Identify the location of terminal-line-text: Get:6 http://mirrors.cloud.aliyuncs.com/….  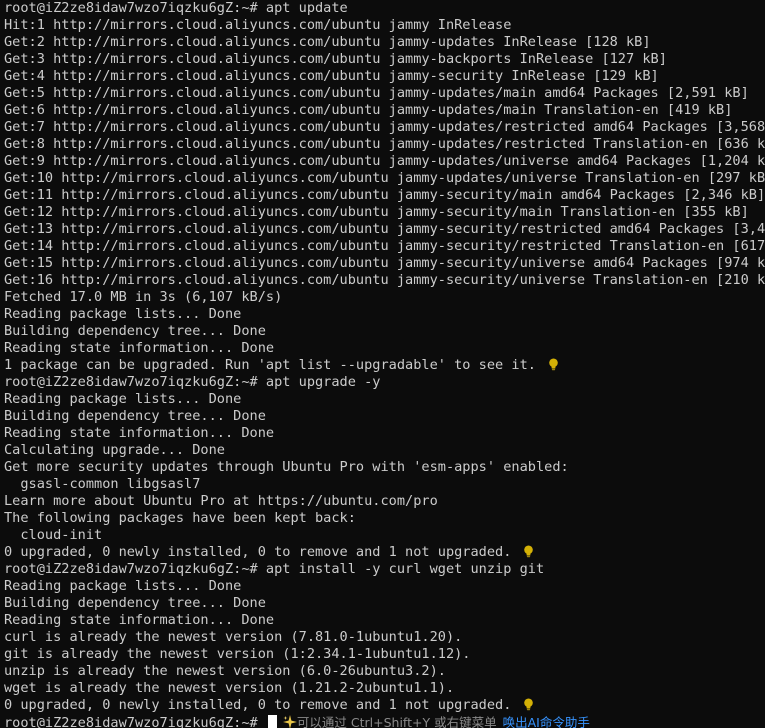
(368, 110).